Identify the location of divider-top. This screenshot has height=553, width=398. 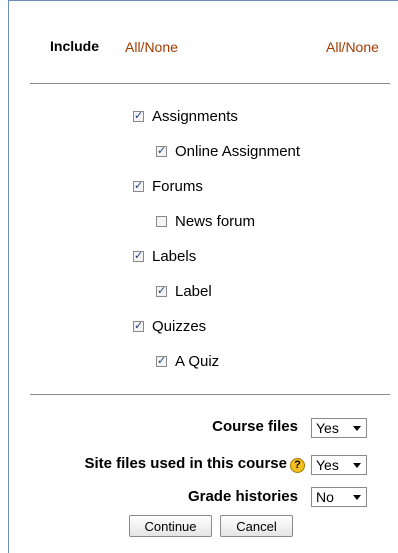
(210, 83).